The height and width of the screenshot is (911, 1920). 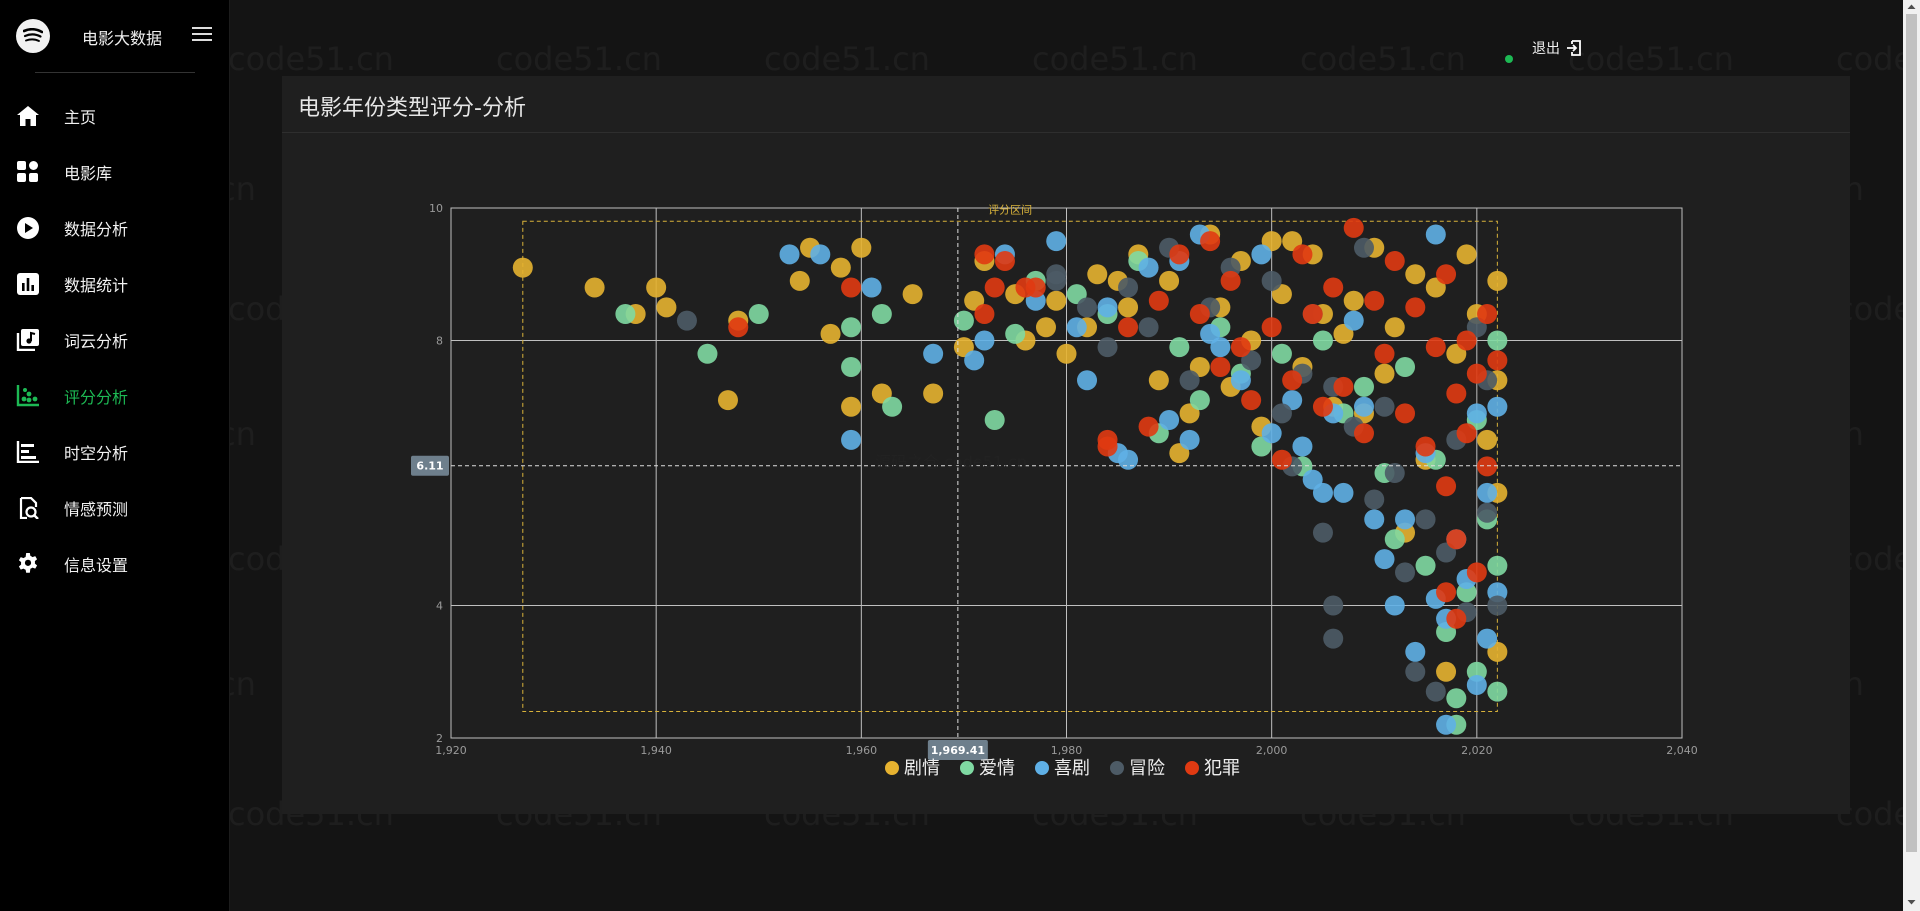 I want to click on x-tick-label: 1,980, so click(x=1067, y=750).